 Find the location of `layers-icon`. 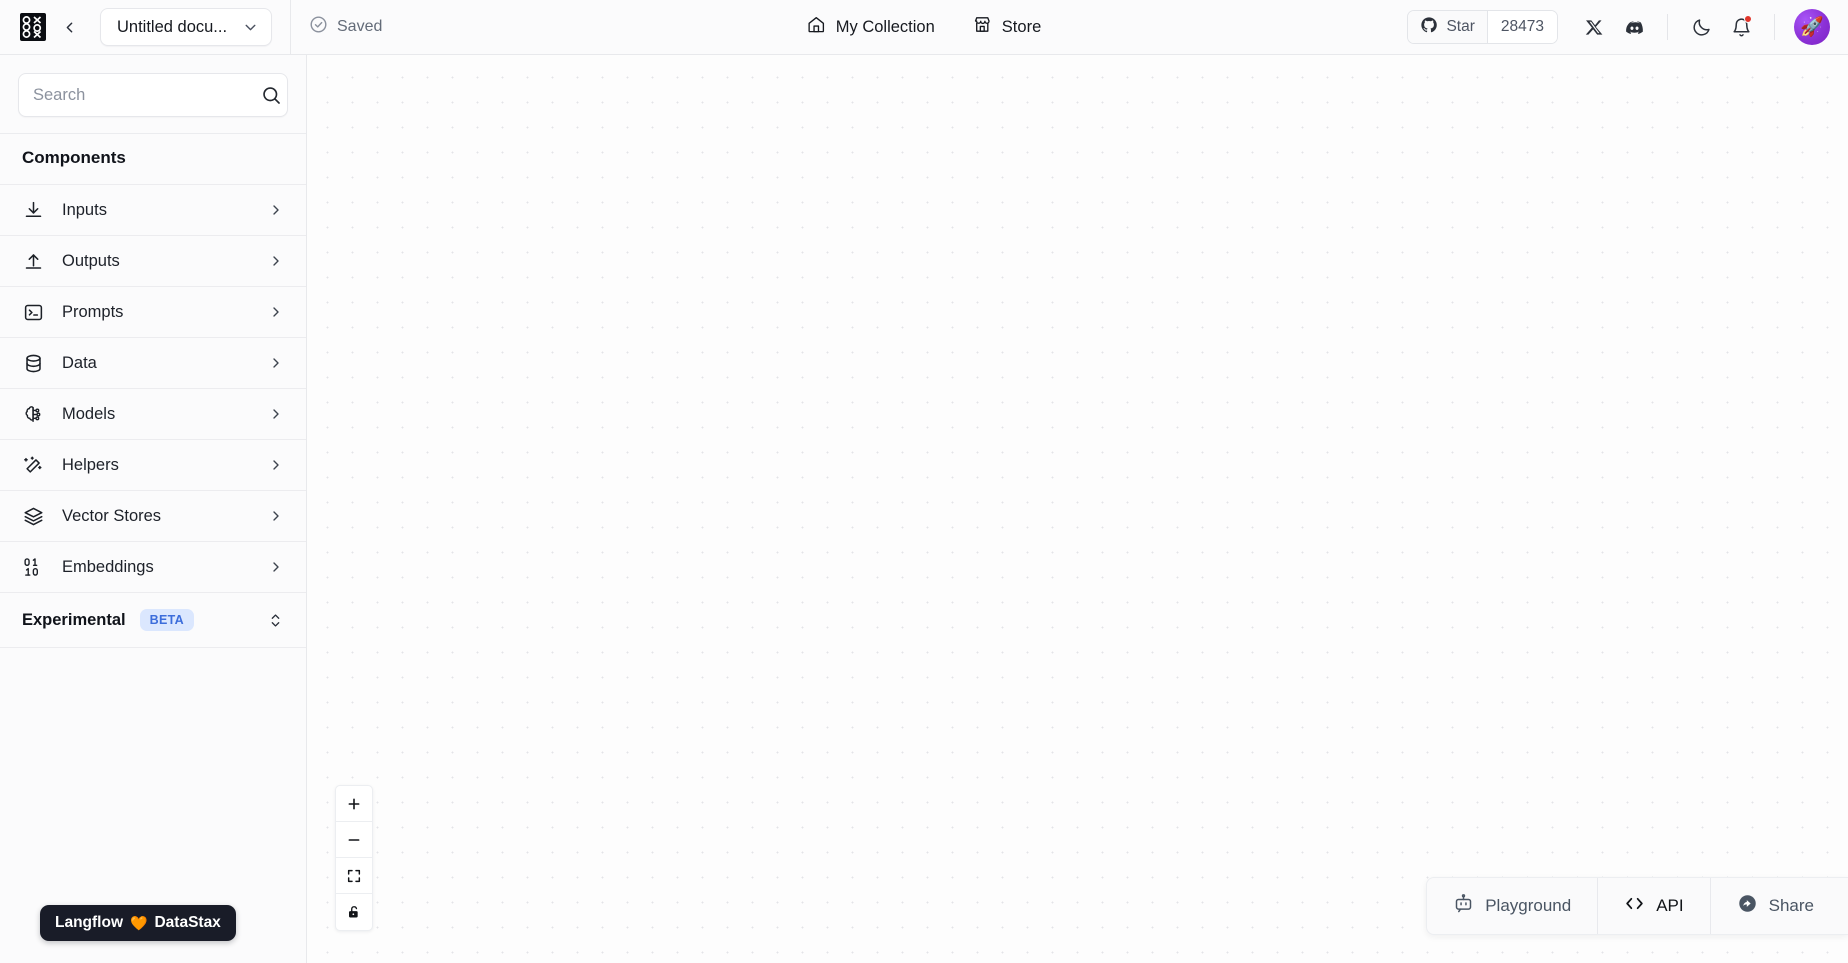

layers-icon is located at coordinates (33, 516).